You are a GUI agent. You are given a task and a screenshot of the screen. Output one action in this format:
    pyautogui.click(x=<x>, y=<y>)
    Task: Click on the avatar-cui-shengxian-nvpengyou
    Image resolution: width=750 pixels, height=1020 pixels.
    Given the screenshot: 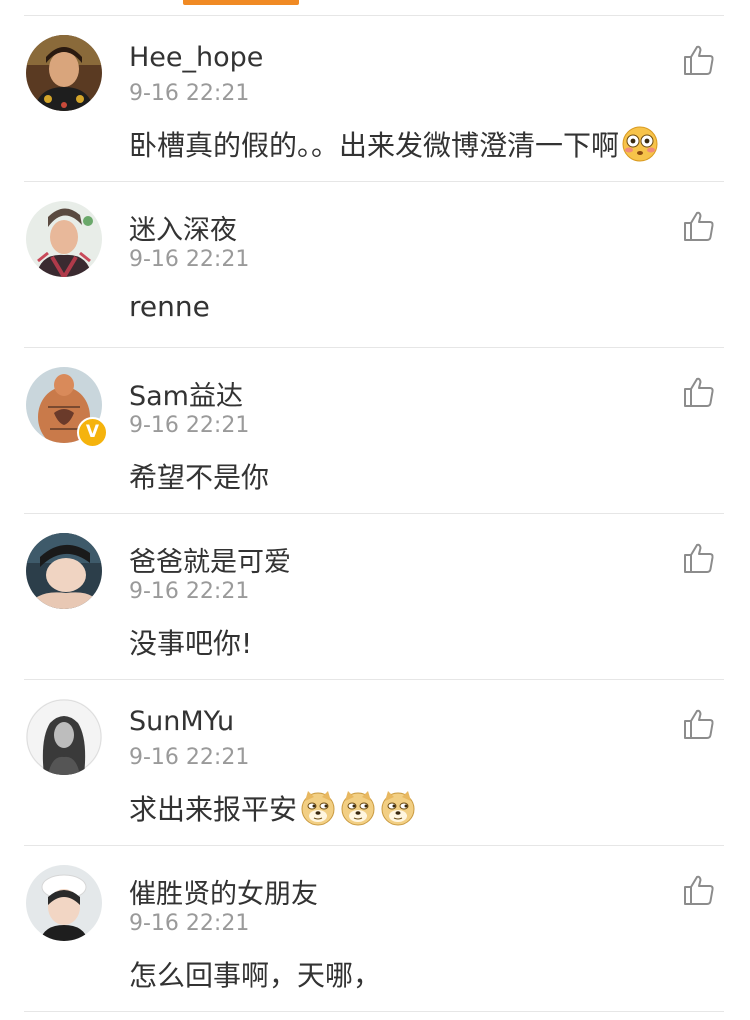 What is the action you would take?
    pyautogui.click(x=64, y=903)
    